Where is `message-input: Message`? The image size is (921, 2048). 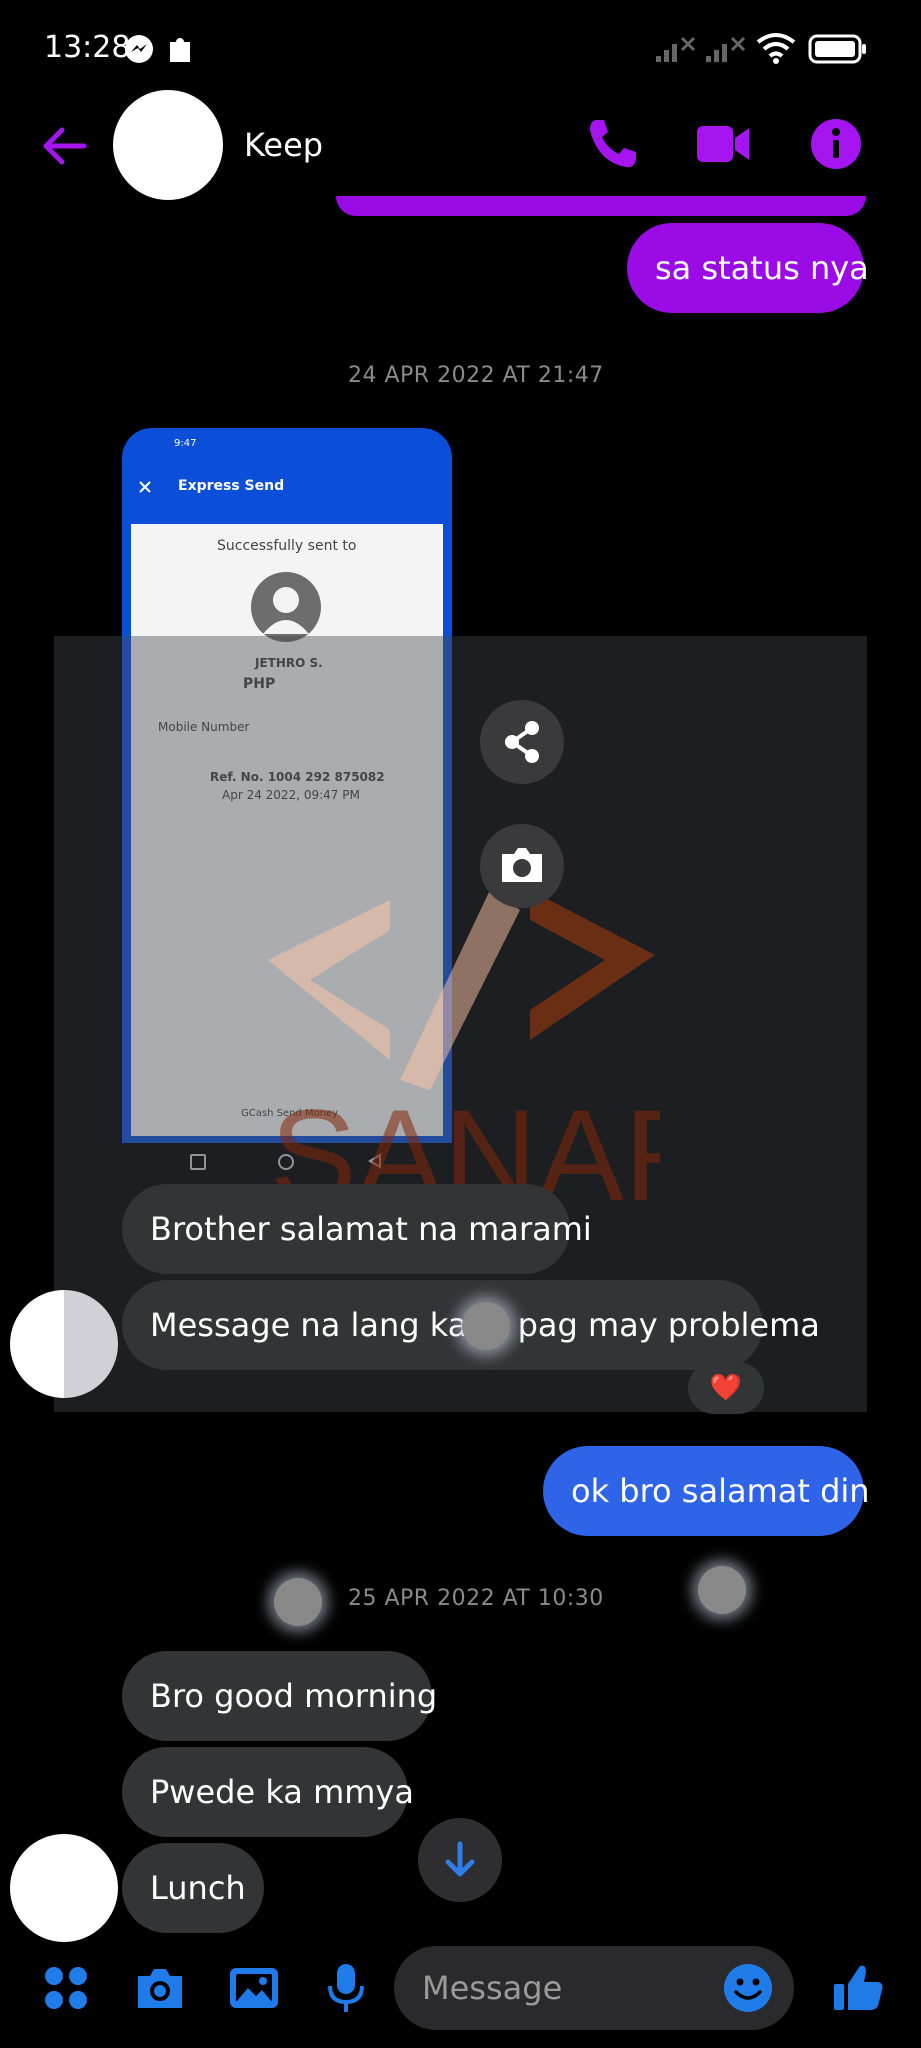
message-input: Message is located at coordinates (594, 1988).